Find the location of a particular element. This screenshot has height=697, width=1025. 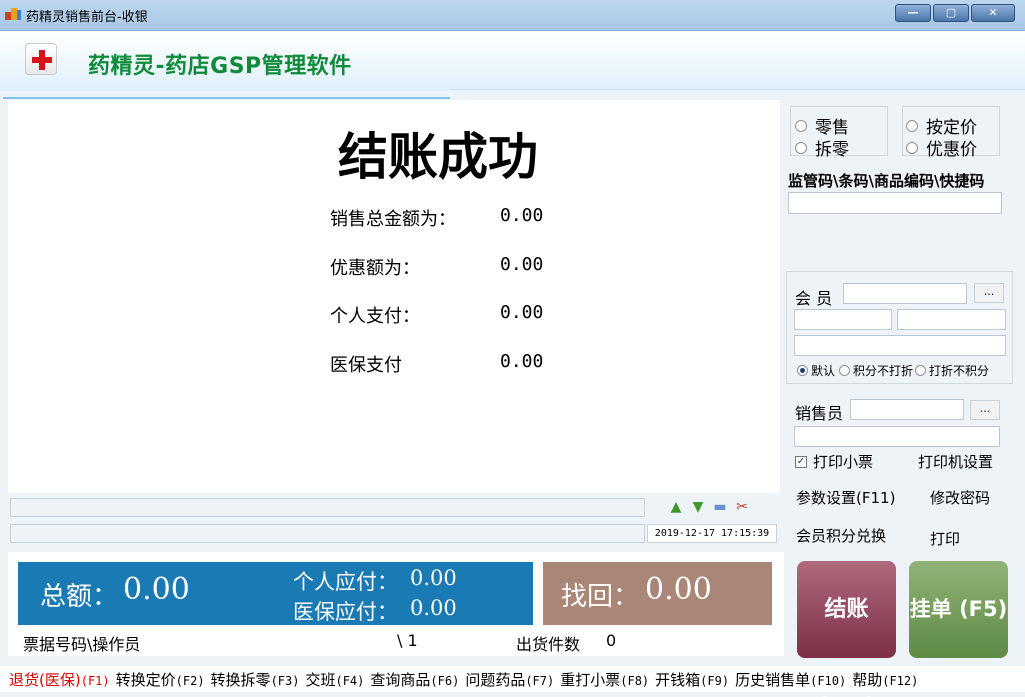

personal-due-value: 0.00 is located at coordinates (433, 578).